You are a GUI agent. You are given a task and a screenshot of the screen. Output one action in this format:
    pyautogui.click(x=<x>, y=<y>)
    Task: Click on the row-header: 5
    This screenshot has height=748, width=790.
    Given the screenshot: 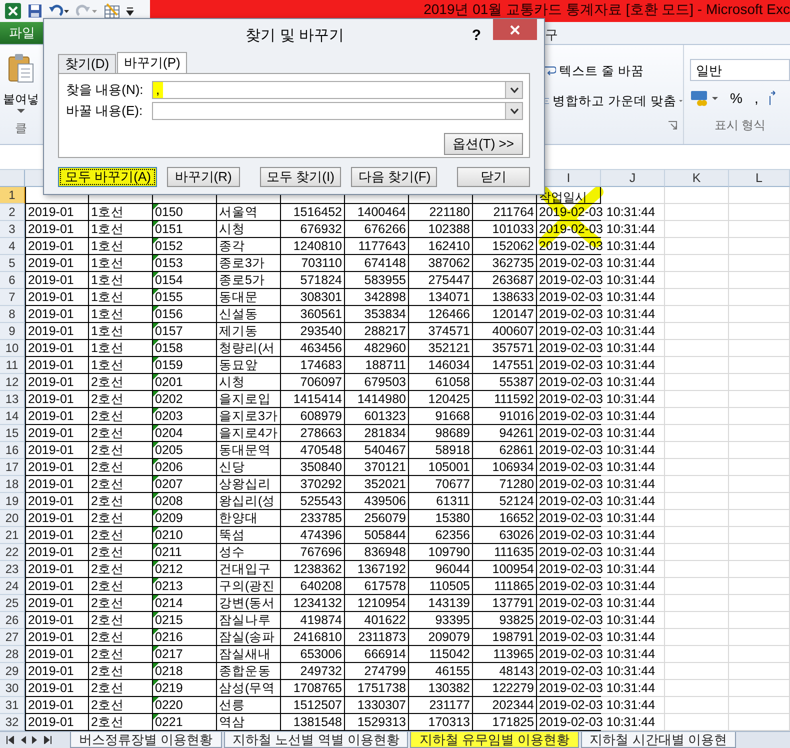 What is the action you would take?
    pyautogui.click(x=12, y=263)
    